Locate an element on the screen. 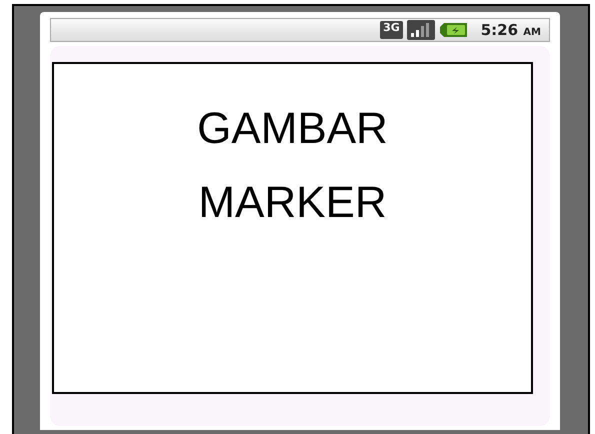  marker-text: GAMBAR is located at coordinates (292, 129).